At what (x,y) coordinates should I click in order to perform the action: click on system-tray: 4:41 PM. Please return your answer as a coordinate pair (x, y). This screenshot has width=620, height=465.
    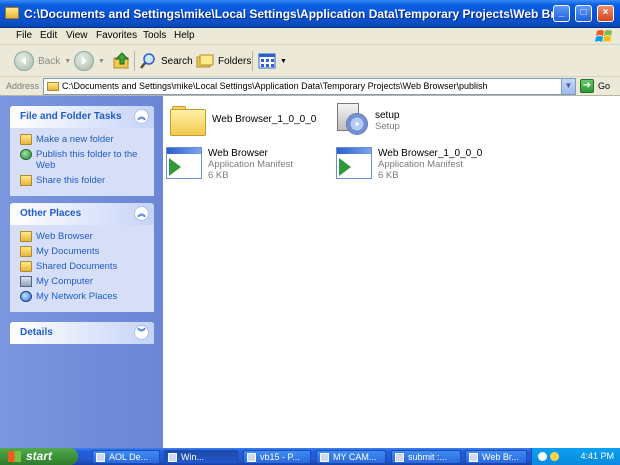
    Looking at the image, I should click on (575, 456).